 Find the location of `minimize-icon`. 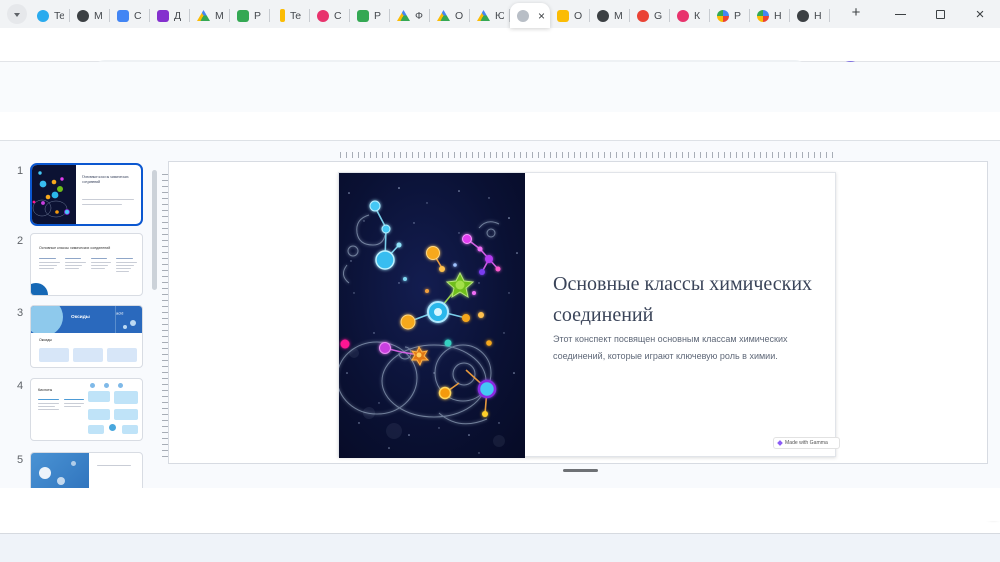

minimize-icon is located at coordinates (900, 14).